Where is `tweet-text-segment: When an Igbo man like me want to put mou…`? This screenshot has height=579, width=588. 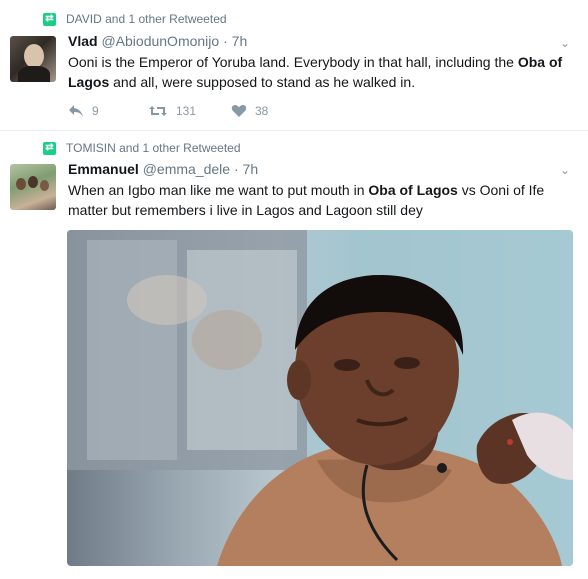 tweet-text-segment: When an Igbo man like me want to put mou… is located at coordinates (218, 190).